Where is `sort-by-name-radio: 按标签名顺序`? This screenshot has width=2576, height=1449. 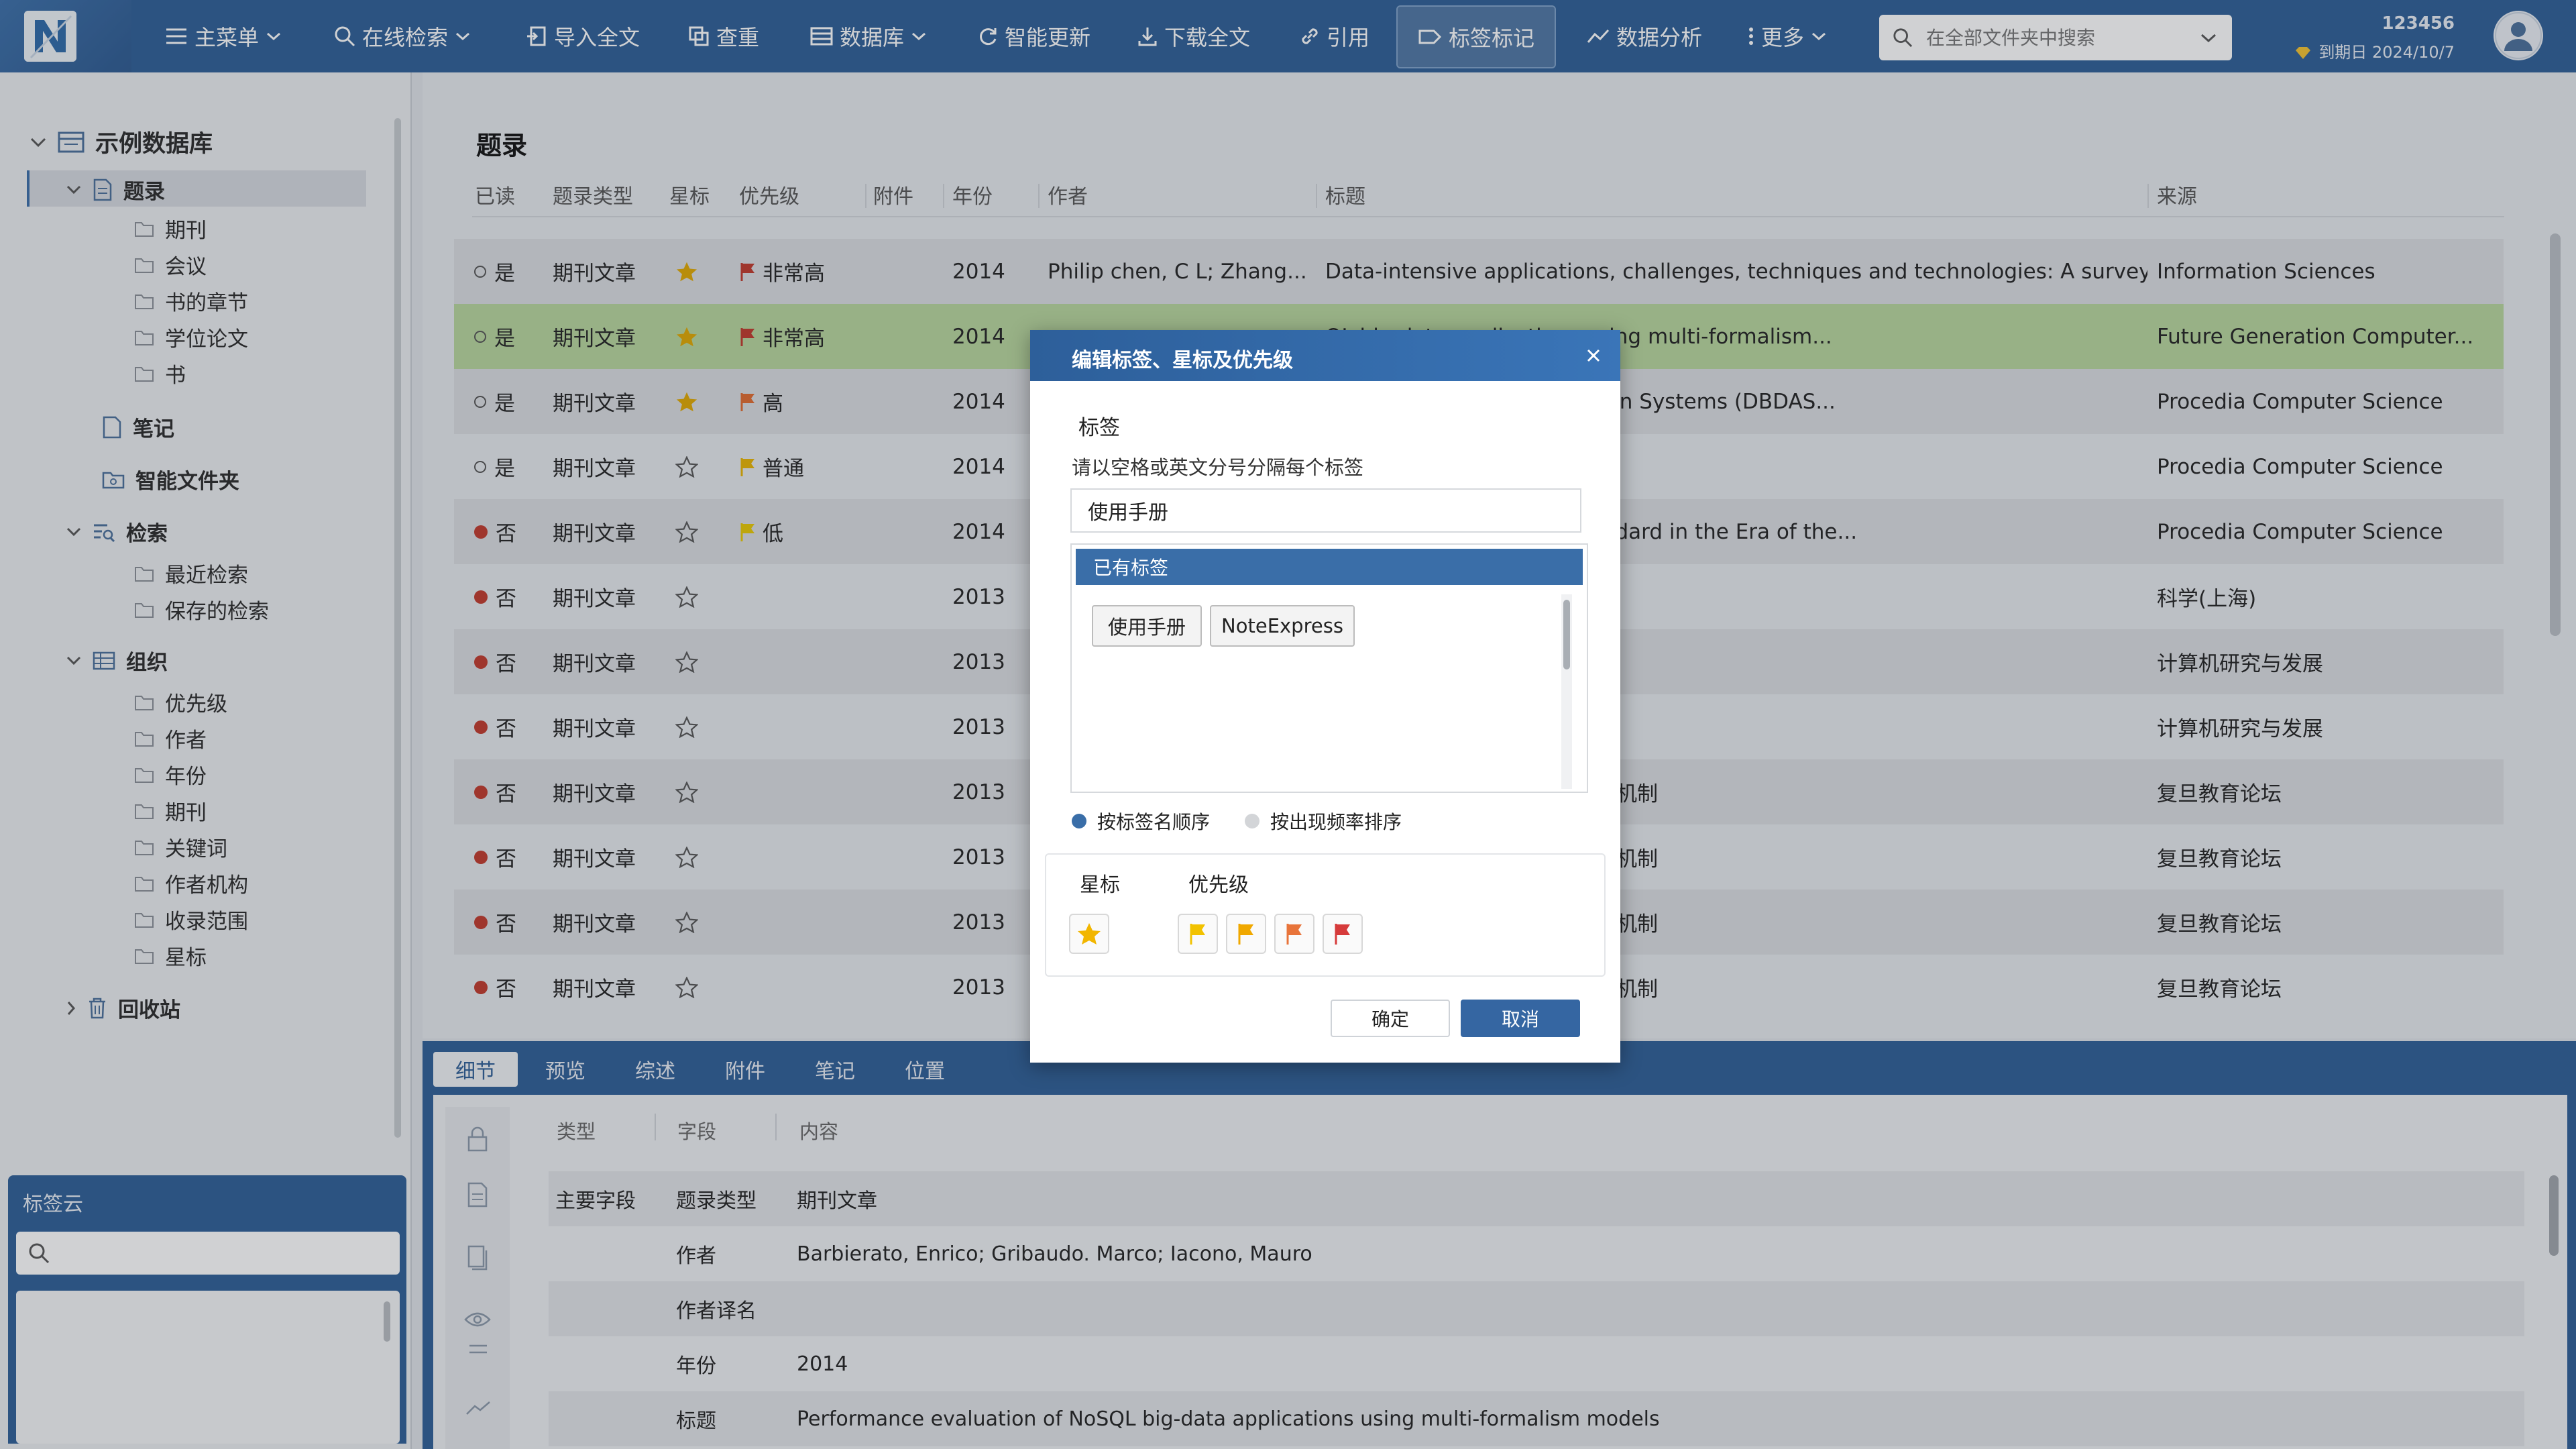
sort-by-name-radio: 按标签名顺序 is located at coordinates (1141, 821).